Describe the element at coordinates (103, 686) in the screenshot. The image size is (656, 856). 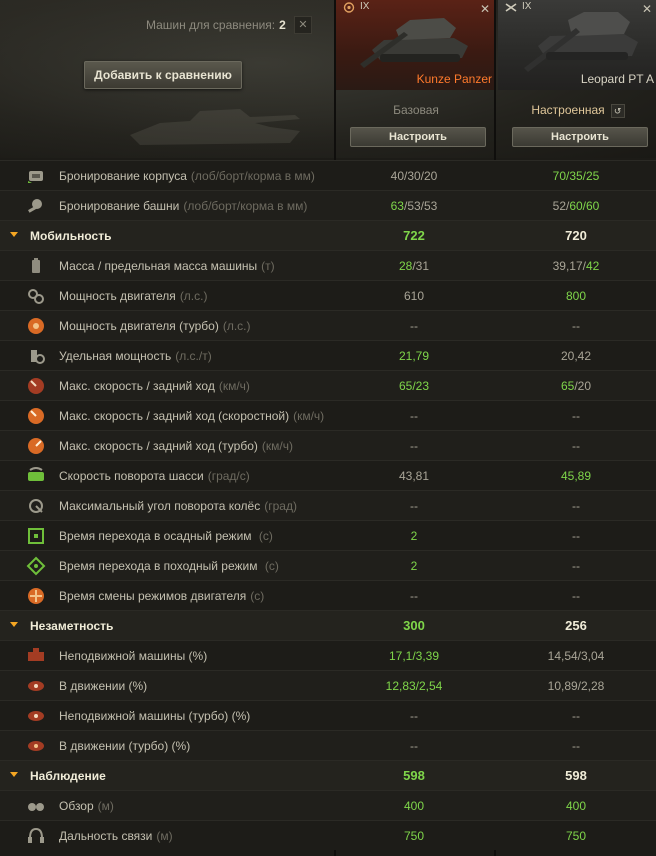
I see `stat-label-text: В движении (%)` at that location.